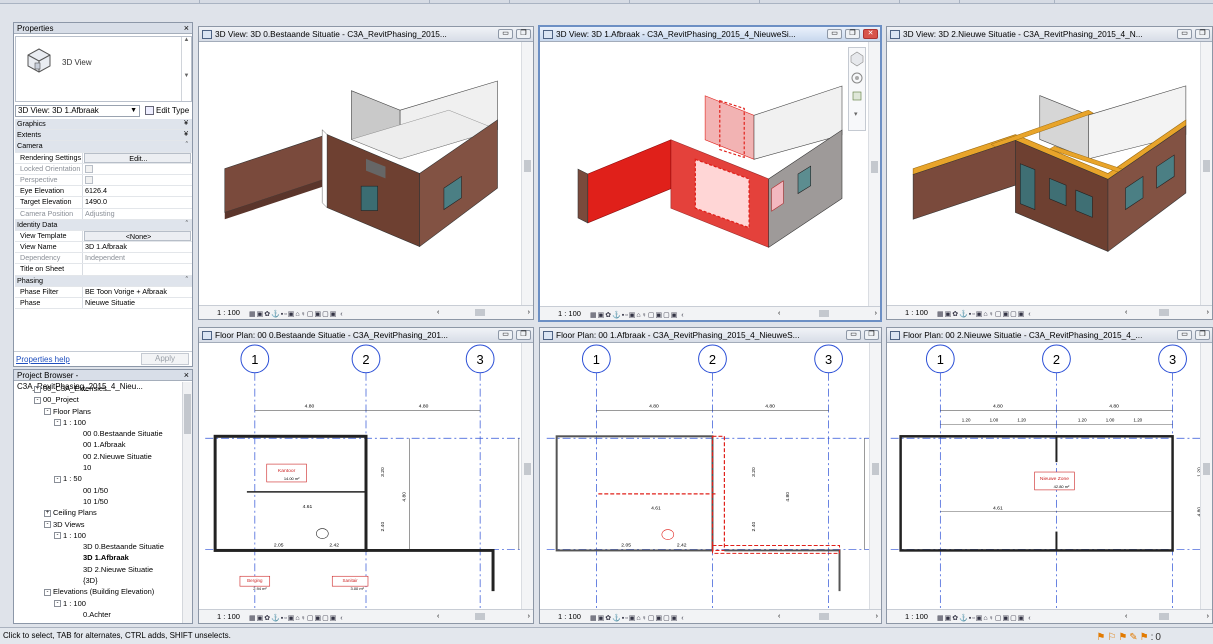  I want to click on properties-help-link: Properties help, so click(43, 359).